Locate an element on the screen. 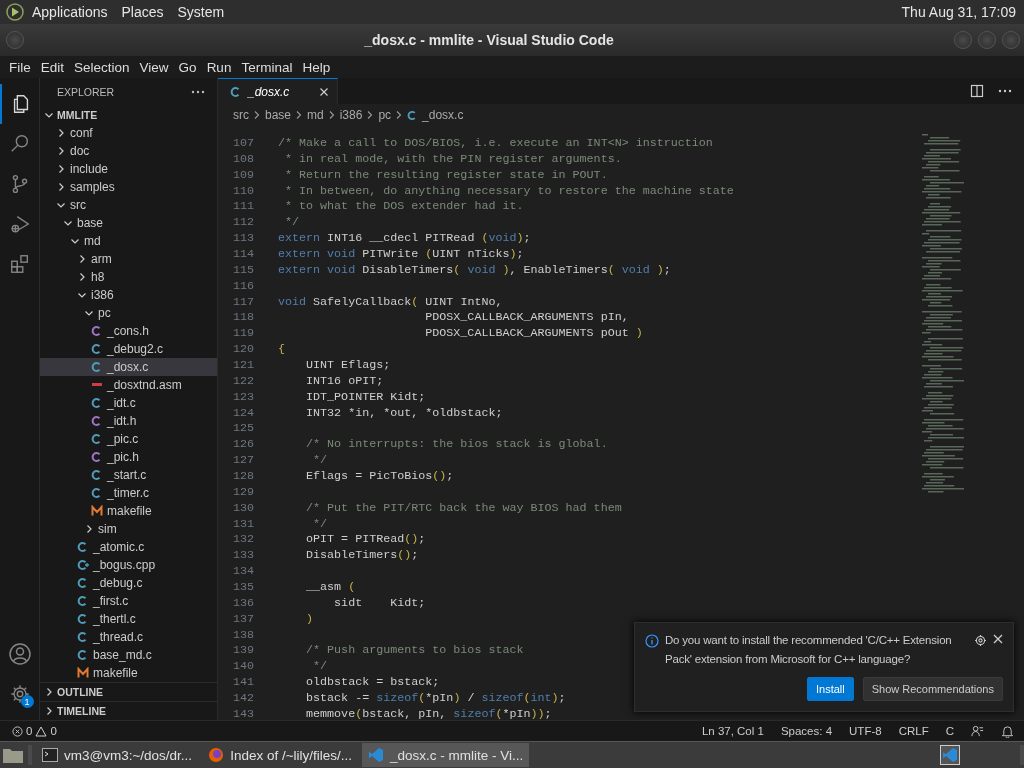  source-tree-entry: _thread.c is located at coordinates (128, 637).